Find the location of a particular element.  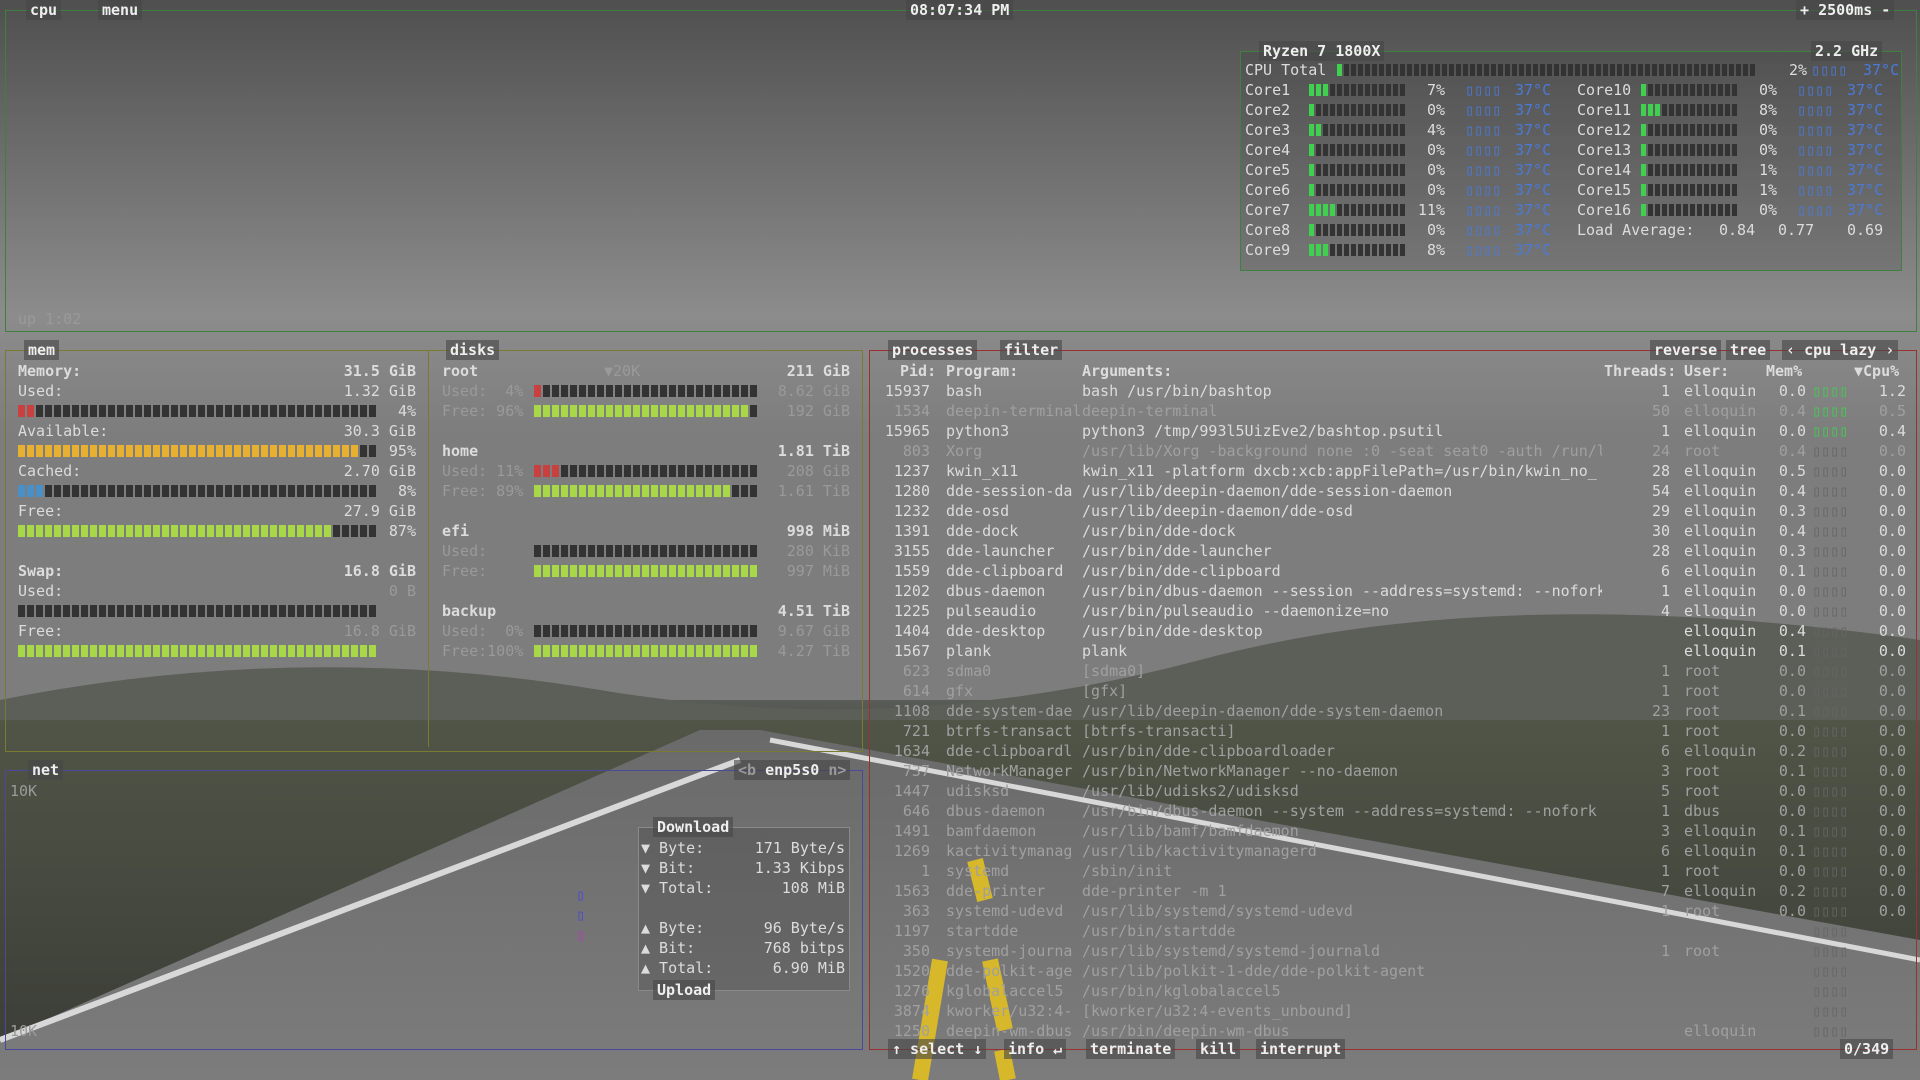

kill-action: kill is located at coordinates (1218, 1049).